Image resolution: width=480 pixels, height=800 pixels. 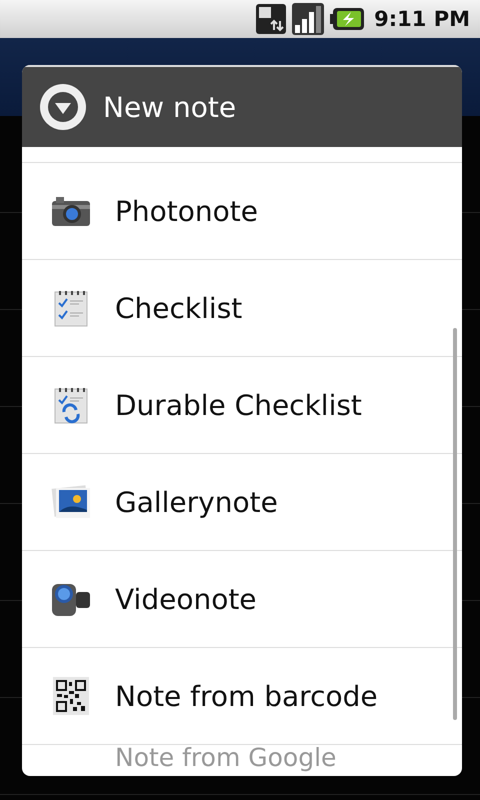 What do you see at coordinates (242, 308) in the screenshot?
I see `menu-item: Checklist` at bounding box center [242, 308].